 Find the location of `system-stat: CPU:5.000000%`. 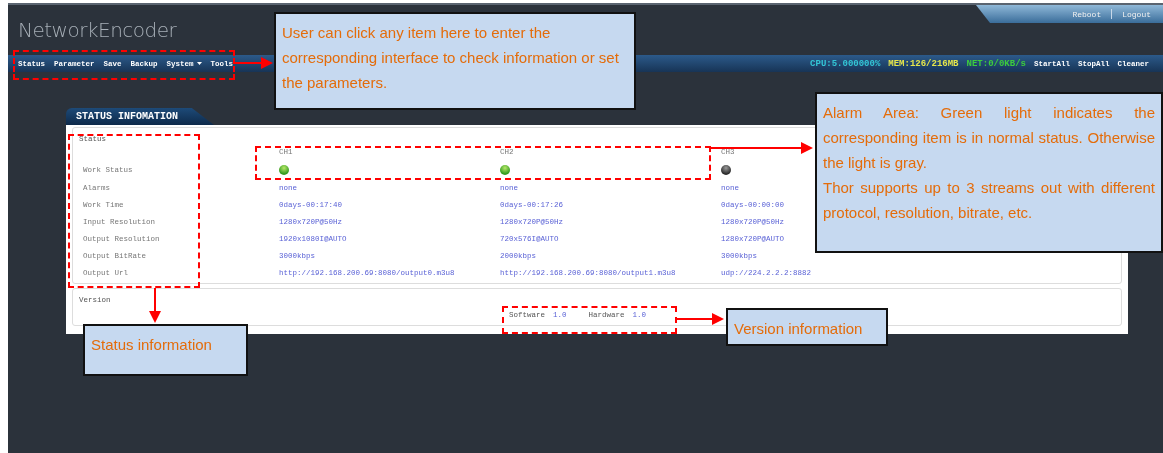

system-stat: CPU:5.000000% is located at coordinates (845, 63).